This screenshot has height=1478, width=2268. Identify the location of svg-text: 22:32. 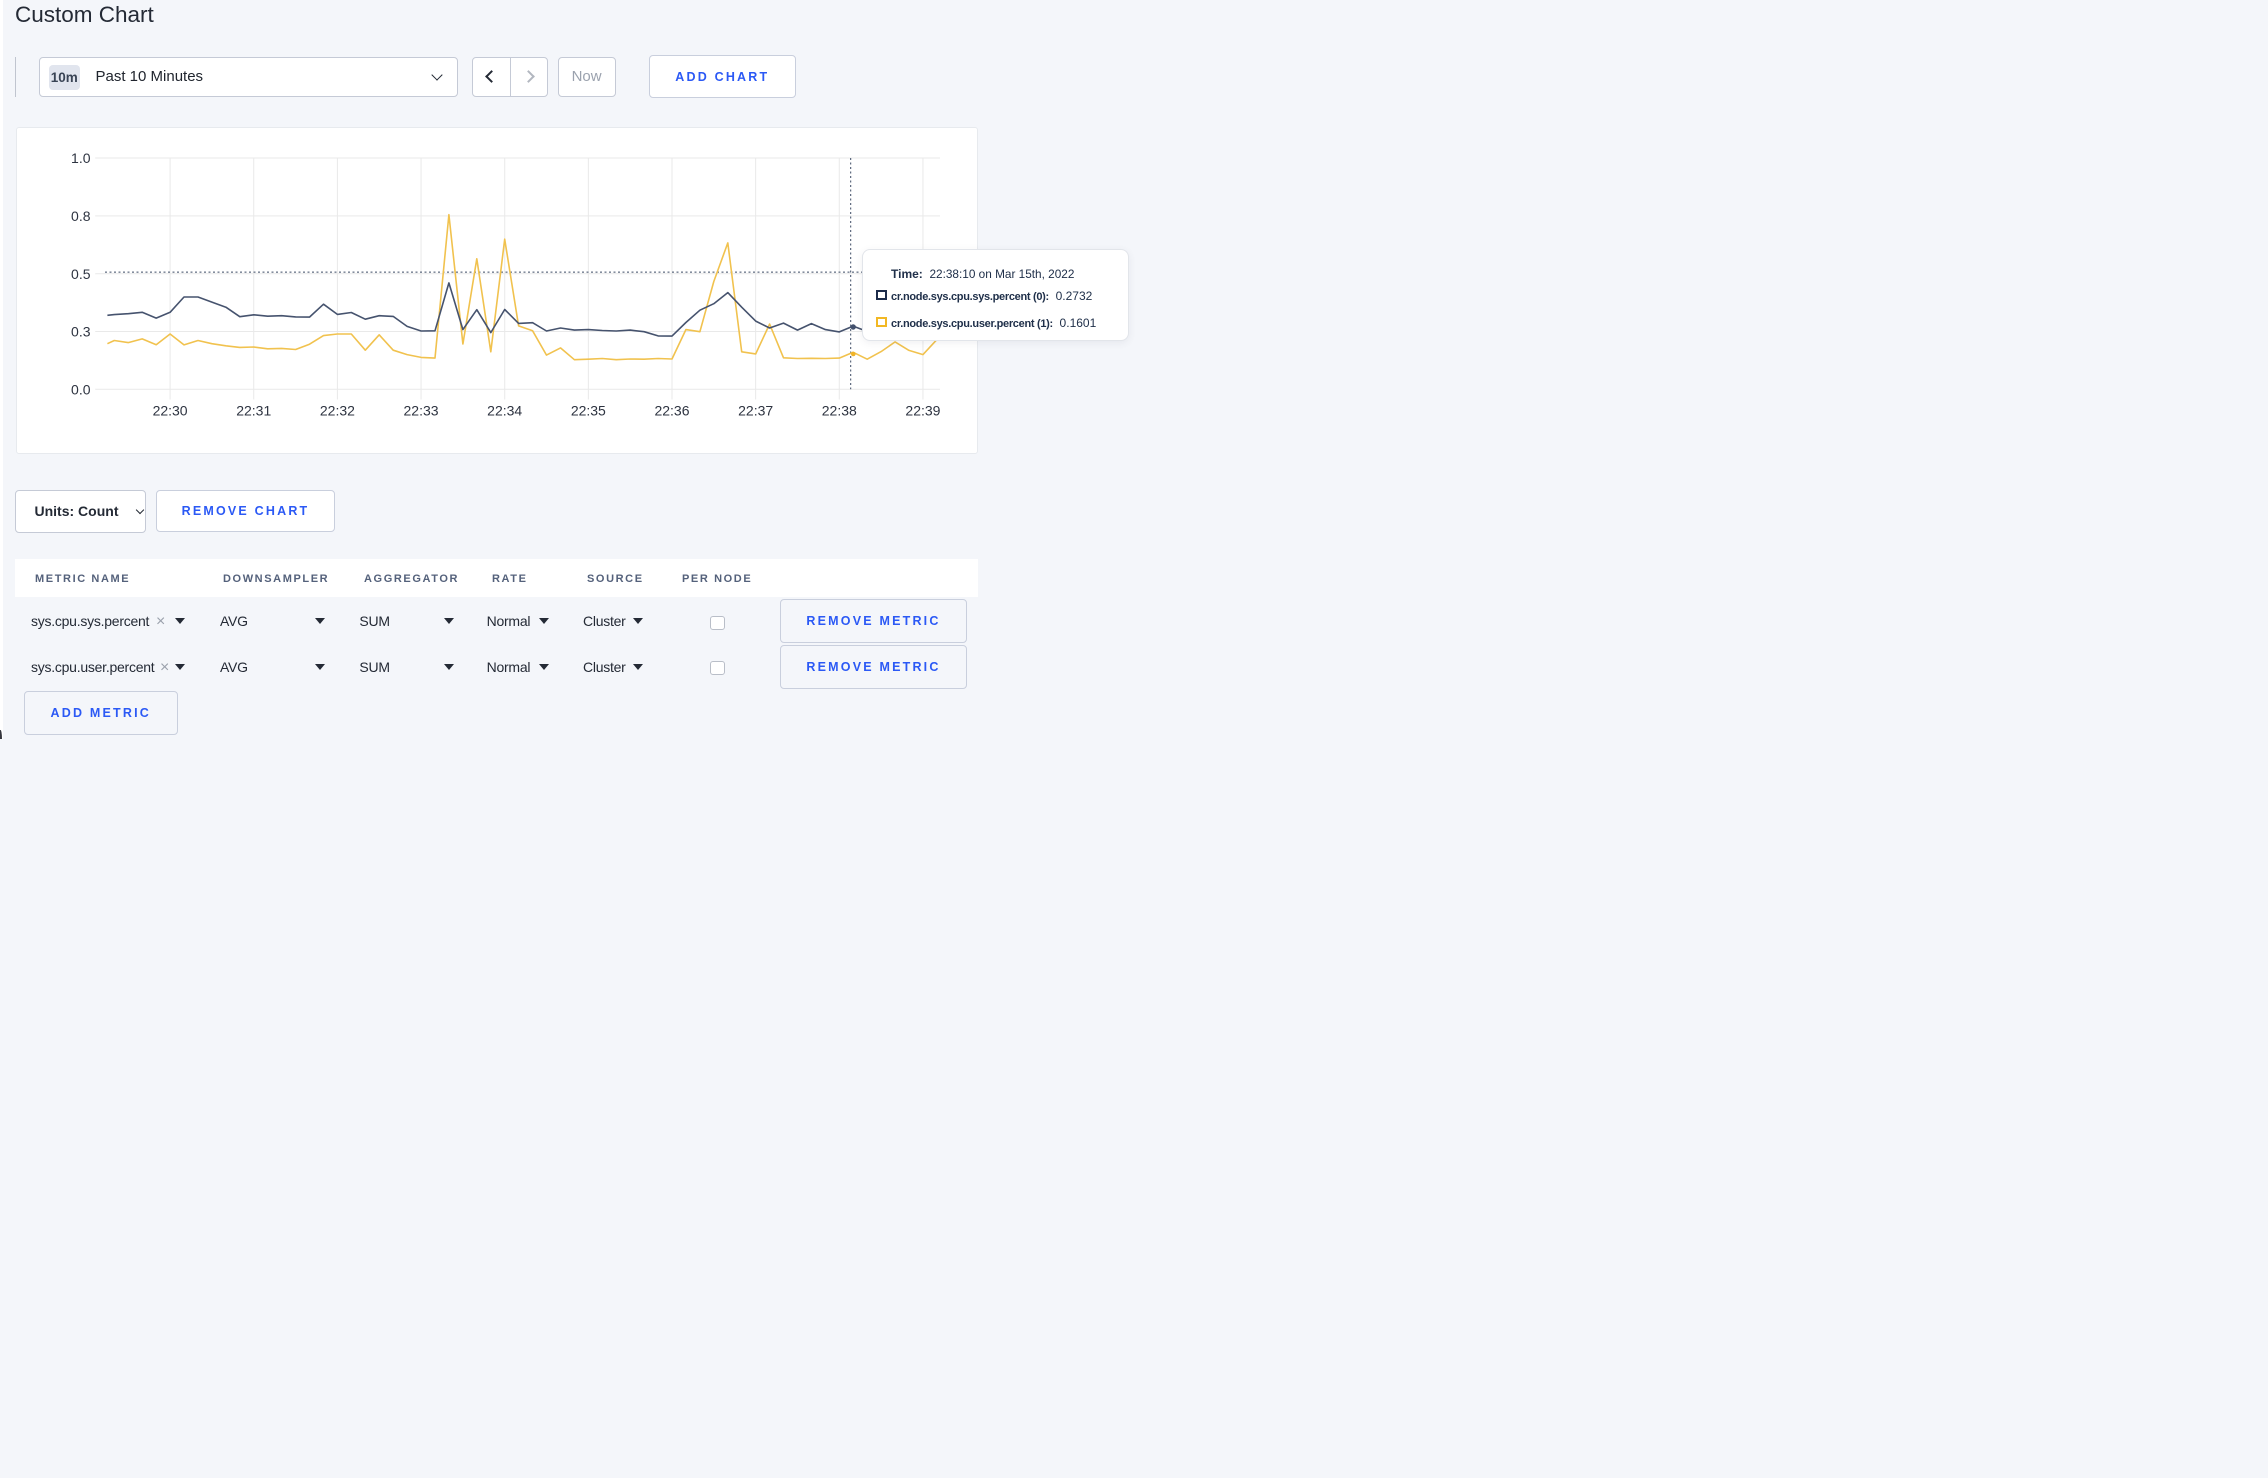
(337, 410).